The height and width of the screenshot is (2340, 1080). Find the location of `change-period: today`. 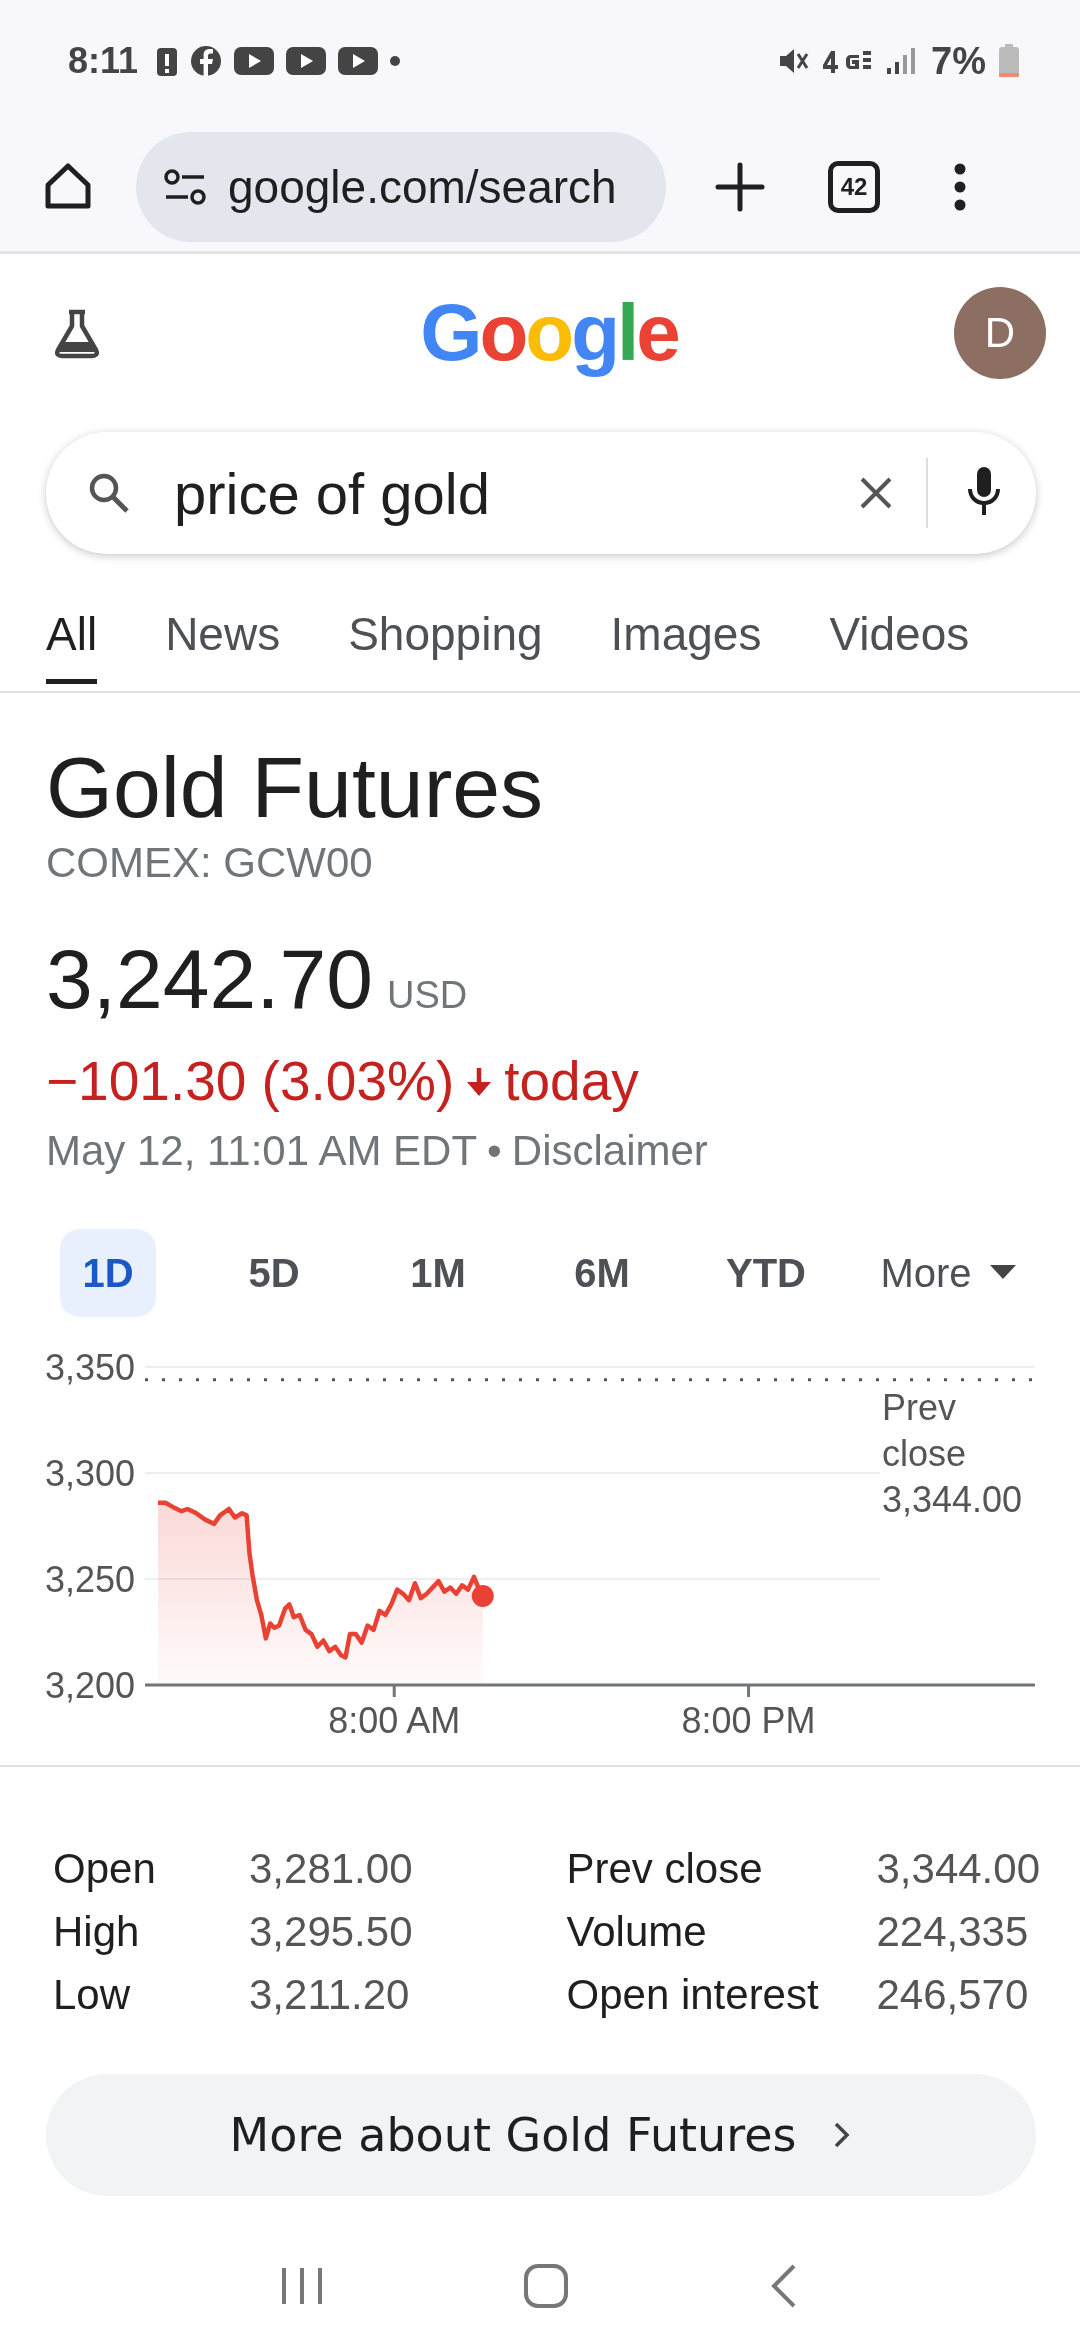

change-period: today is located at coordinates (571, 1081).